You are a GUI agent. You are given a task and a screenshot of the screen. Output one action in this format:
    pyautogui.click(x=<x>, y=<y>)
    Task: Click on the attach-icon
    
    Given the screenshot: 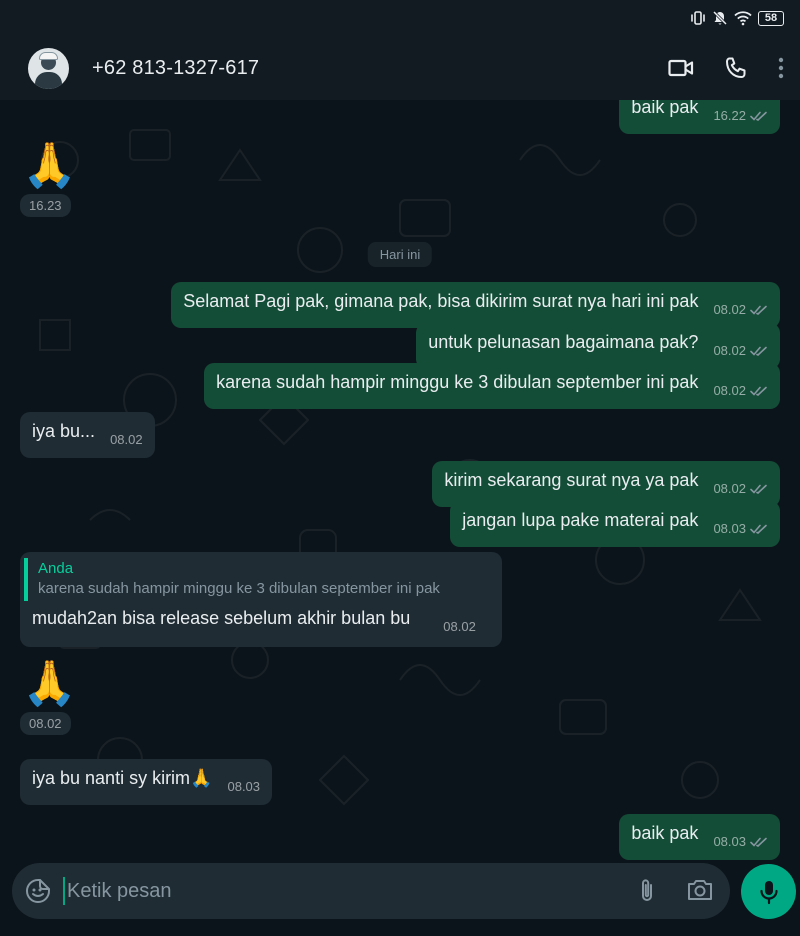 What is the action you would take?
    pyautogui.click(x=647, y=893)
    